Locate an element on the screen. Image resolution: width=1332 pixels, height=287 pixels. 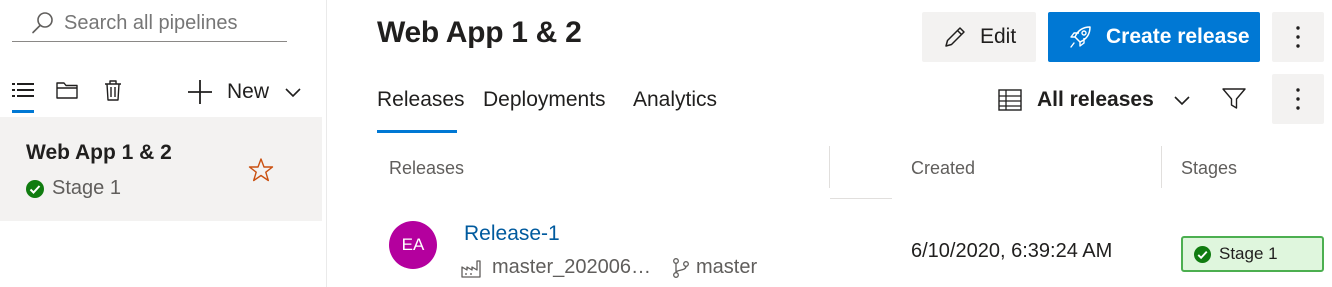
sidebar-toolbar: New is located at coordinates (163, 94).